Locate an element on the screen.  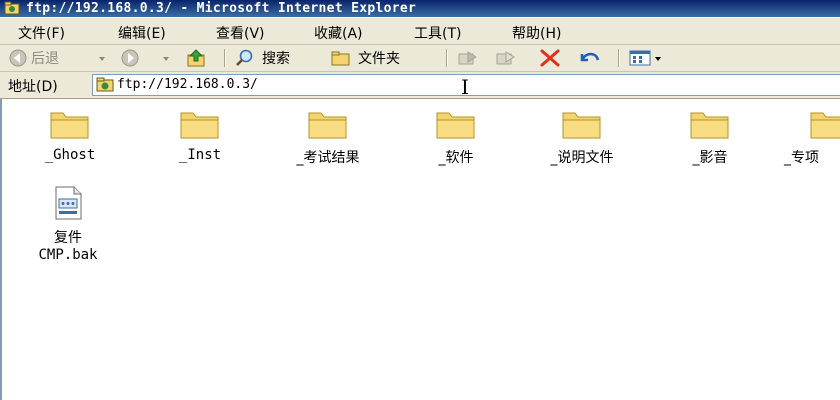
move-to-button is located at coordinates (468, 58).